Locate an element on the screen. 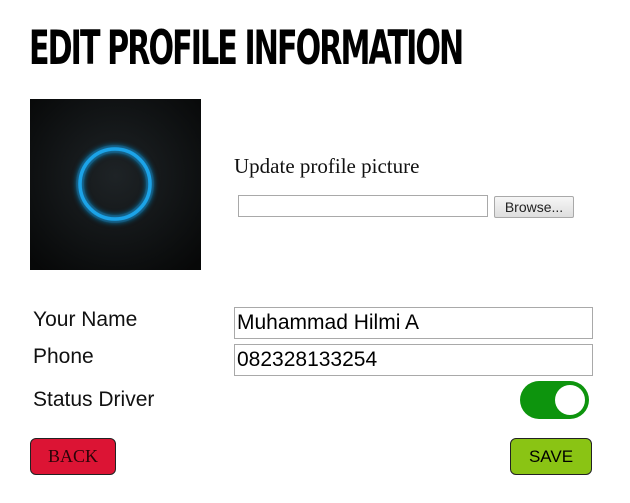 Image resolution: width=630 pixels, height=503 pixels. phone-input is located at coordinates (413, 360).